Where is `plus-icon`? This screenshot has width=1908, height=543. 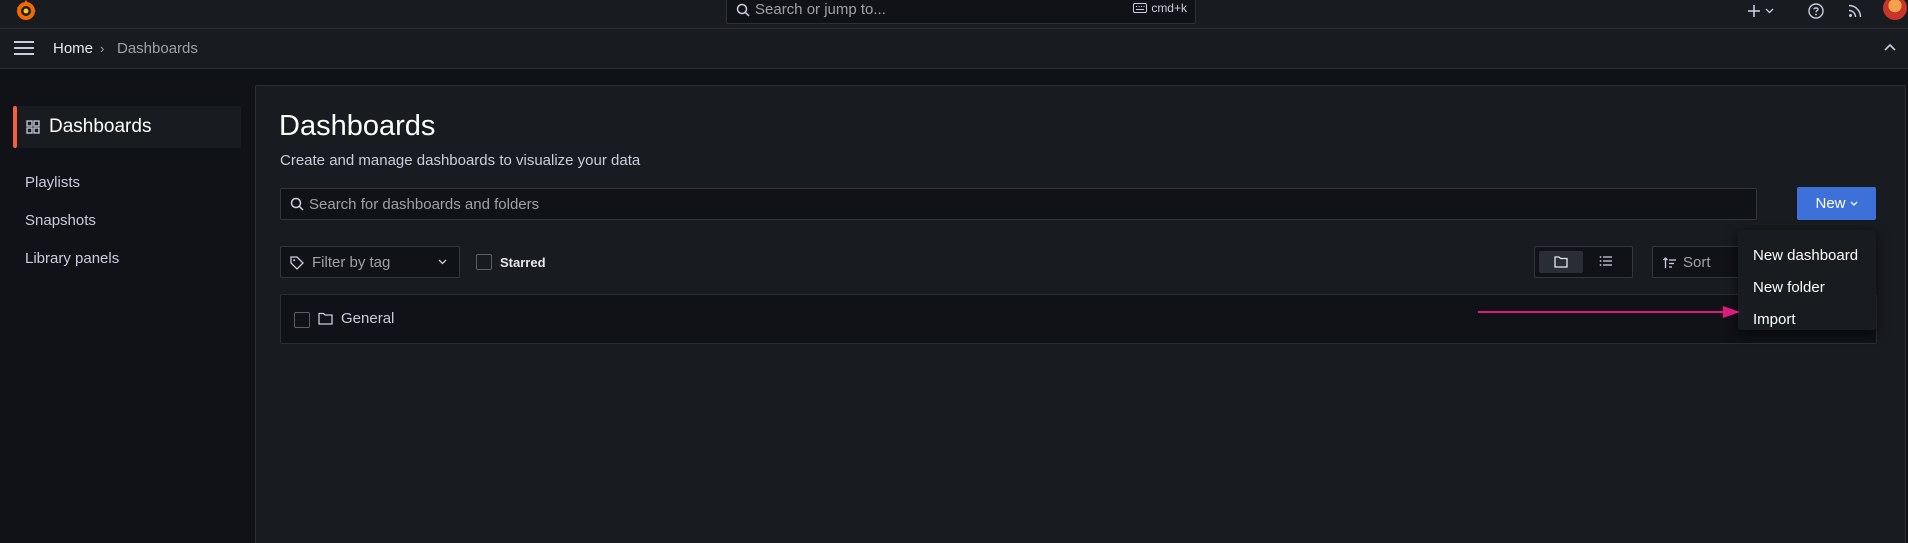
plus-icon is located at coordinates (1754, 11).